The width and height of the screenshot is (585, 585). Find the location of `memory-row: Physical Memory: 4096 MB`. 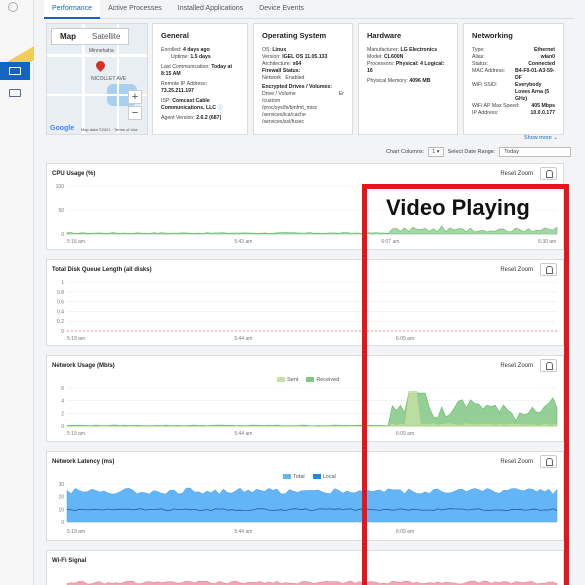

memory-row: Physical Memory: 4096 MB is located at coordinates (408, 81).